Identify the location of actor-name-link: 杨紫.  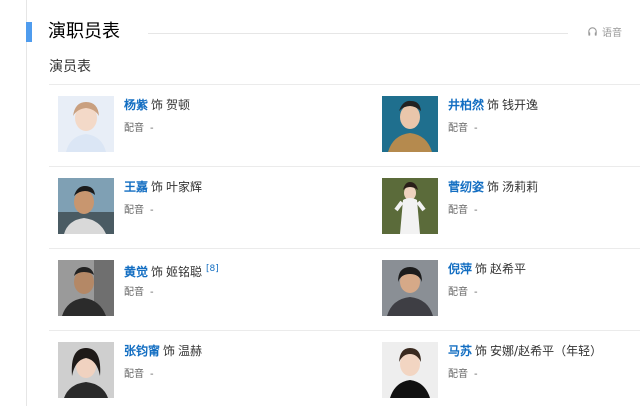
(136, 105).